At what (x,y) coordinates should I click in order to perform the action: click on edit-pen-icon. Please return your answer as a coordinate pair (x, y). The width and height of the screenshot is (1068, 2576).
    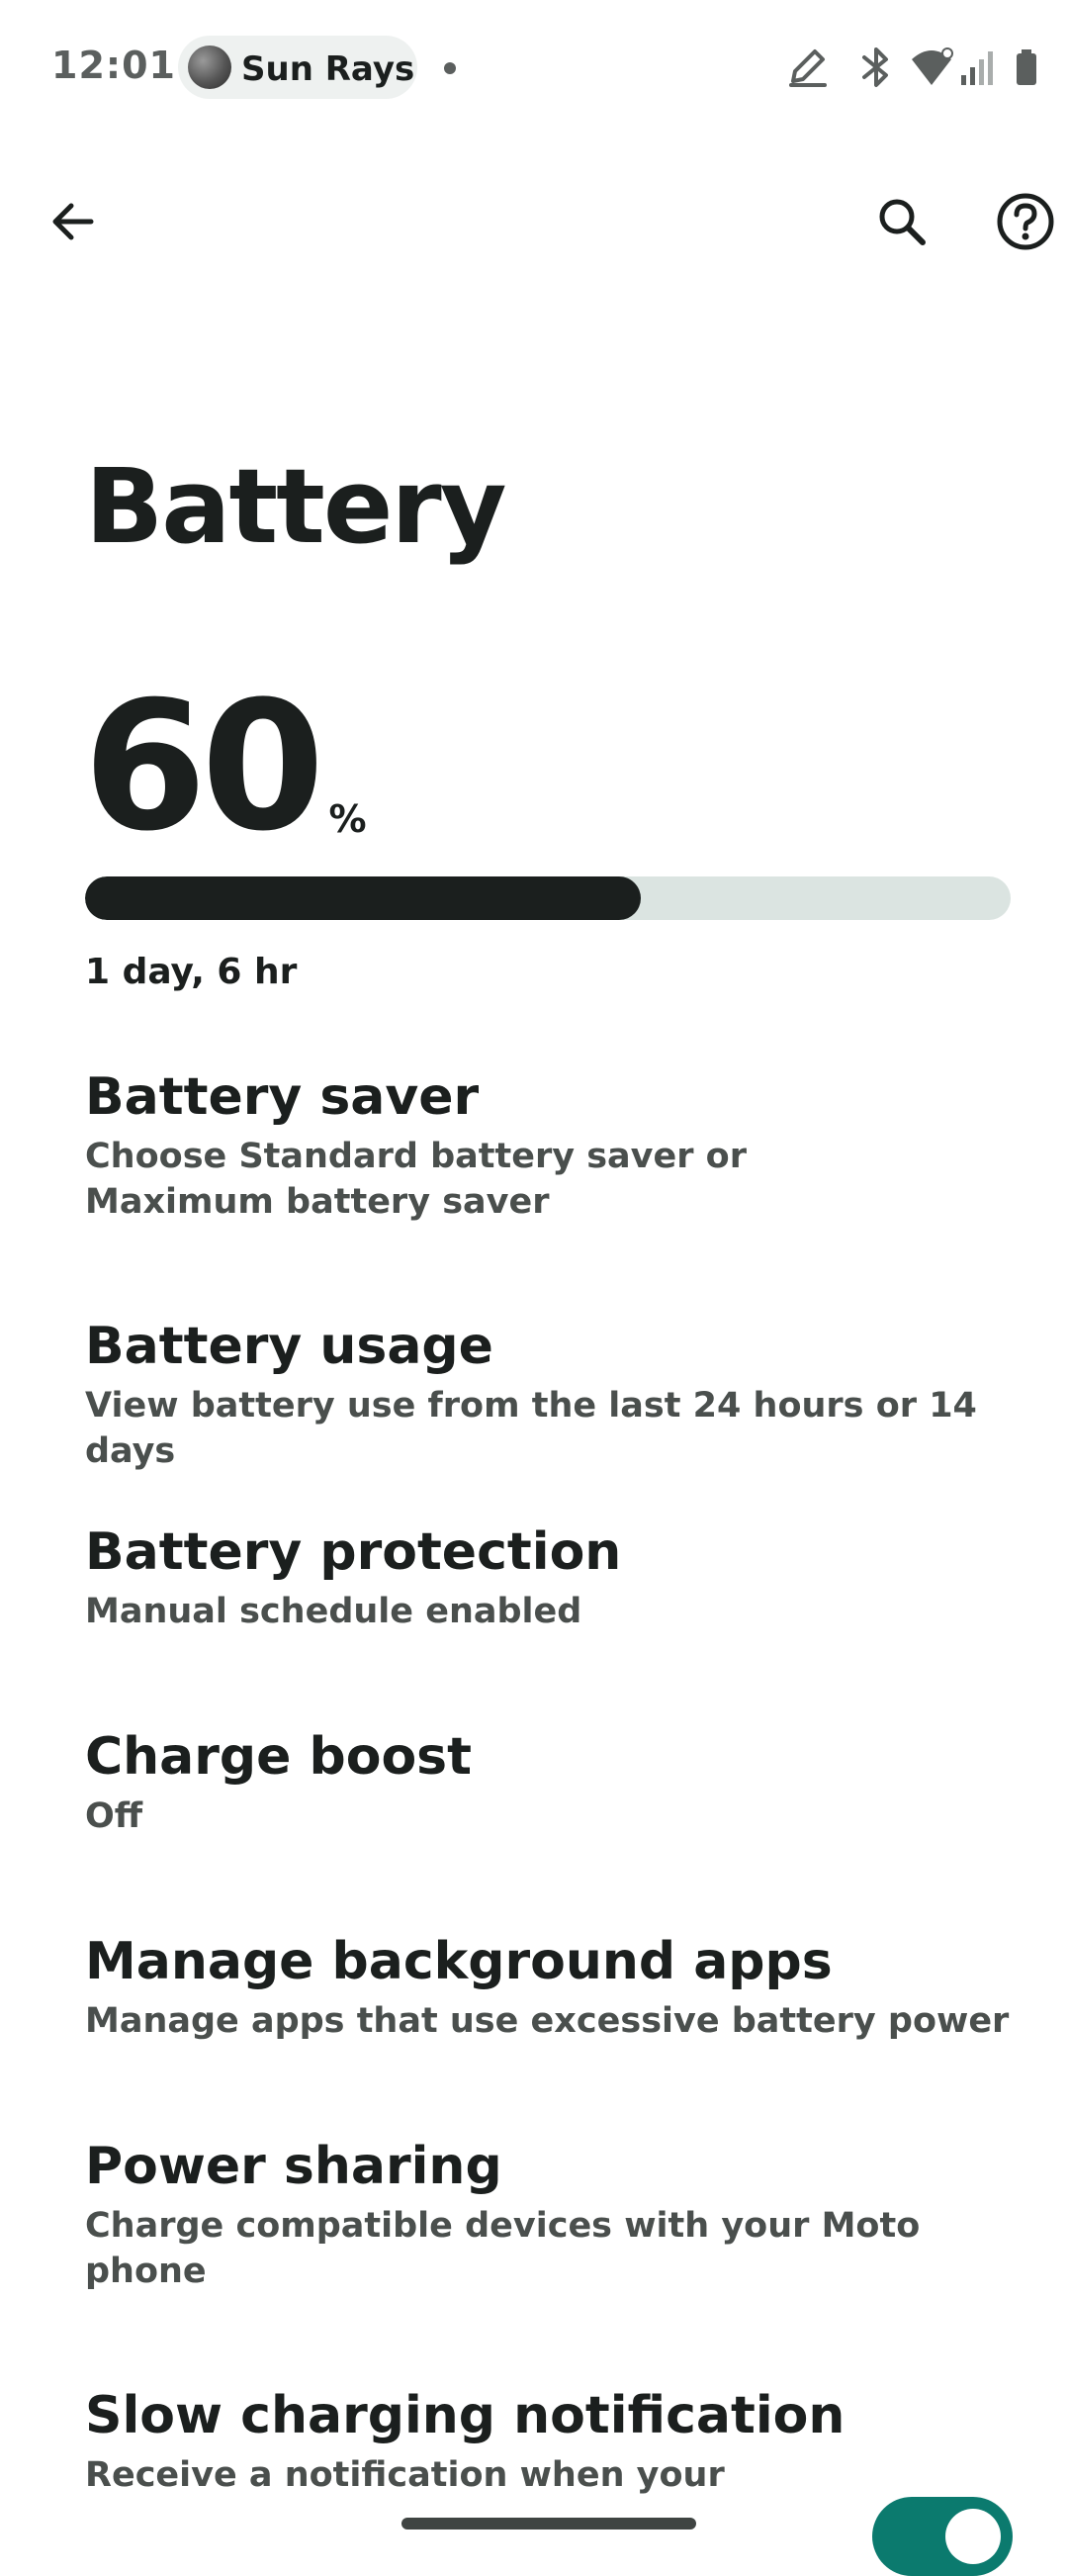
    Looking at the image, I should click on (807, 68).